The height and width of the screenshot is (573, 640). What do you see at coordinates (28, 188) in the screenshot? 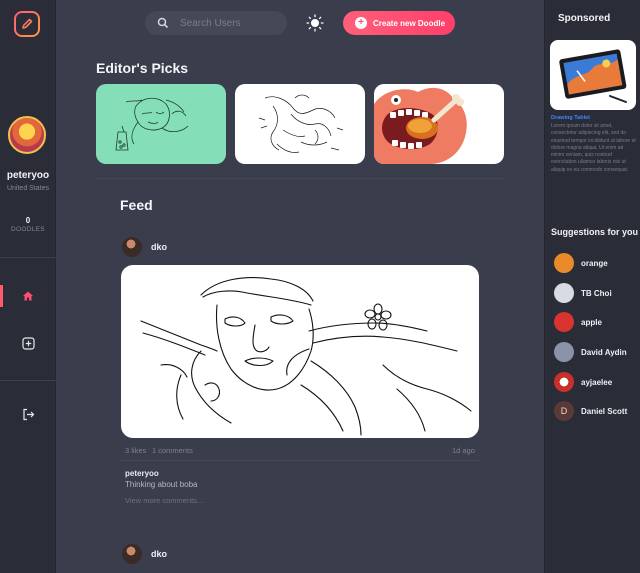
I see `profile-location: United States` at bounding box center [28, 188].